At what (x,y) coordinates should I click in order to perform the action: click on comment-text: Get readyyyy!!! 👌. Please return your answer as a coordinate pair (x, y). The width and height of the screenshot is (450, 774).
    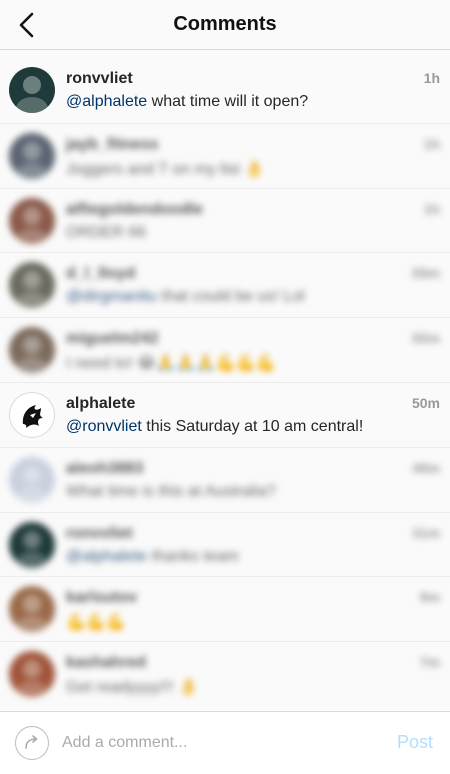
    Looking at the image, I should click on (132, 687).